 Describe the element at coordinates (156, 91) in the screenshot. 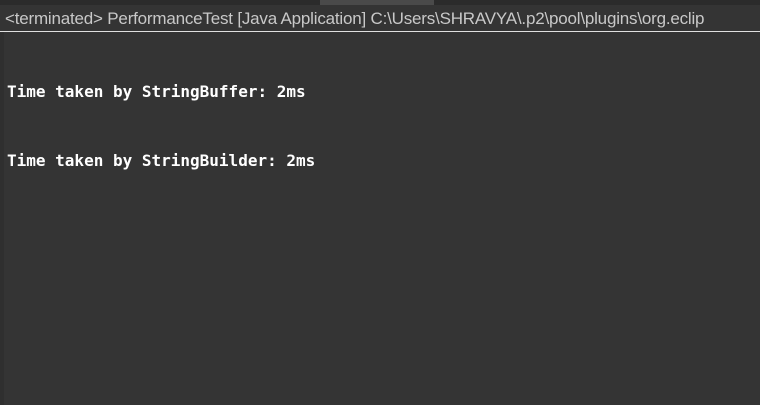

I see `output-line: Time taken by StringBuffer: 2ms` at that location.